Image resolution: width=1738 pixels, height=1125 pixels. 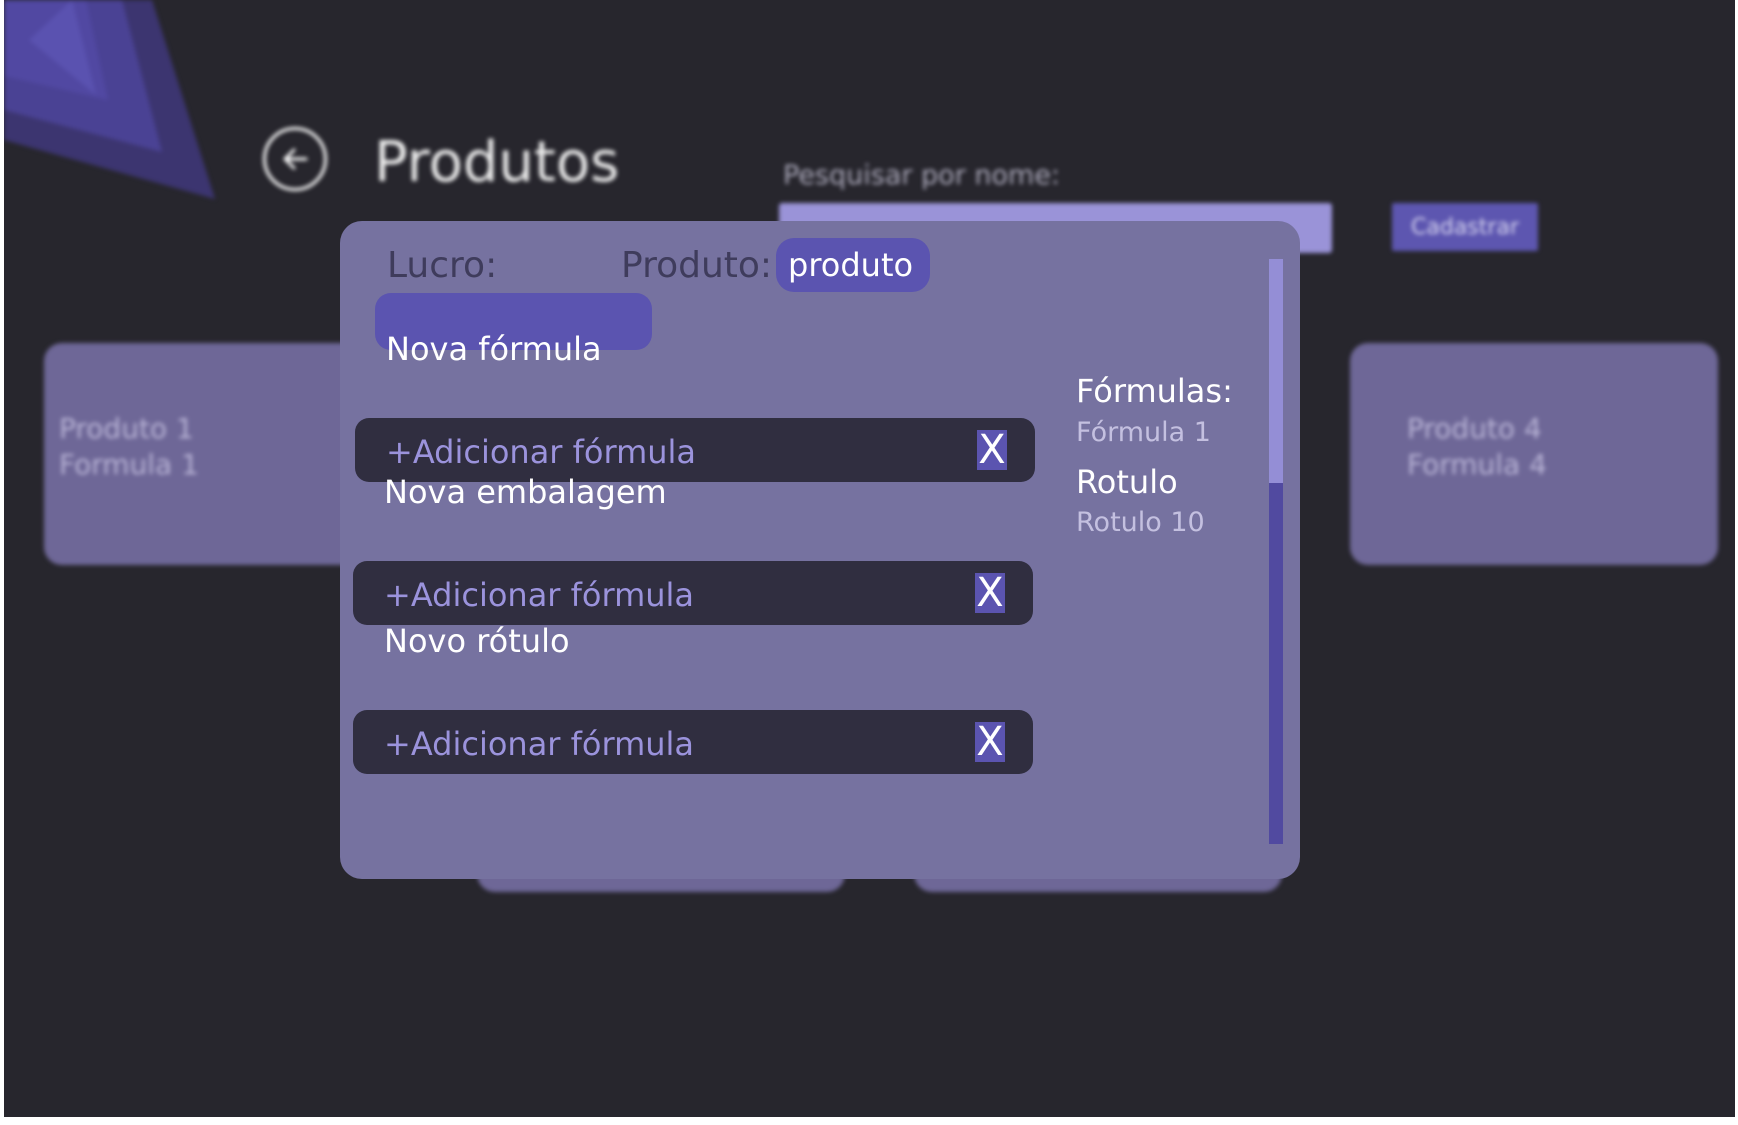 I want to click on remove-embalagem-button: X, so click(x=990, y=593).